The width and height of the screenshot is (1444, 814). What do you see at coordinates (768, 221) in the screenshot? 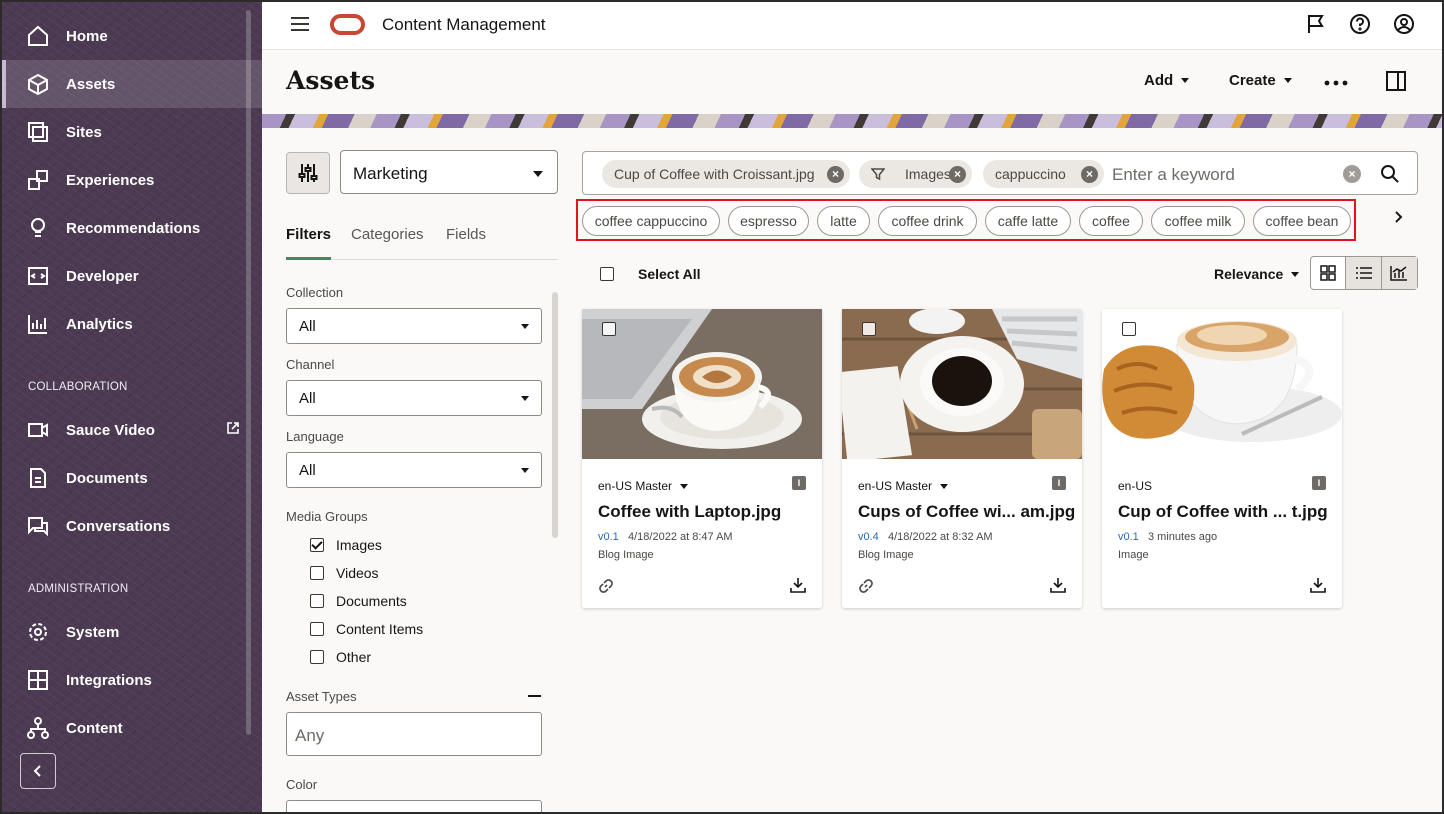
I see `tag-chip: espresso` at bounding box center [768, 221].